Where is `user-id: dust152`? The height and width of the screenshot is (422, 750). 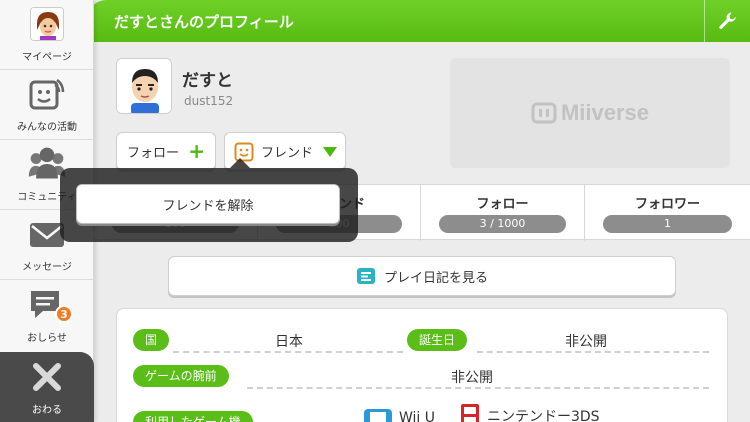 user-id: dust152 is located at coordinates (209, 101).